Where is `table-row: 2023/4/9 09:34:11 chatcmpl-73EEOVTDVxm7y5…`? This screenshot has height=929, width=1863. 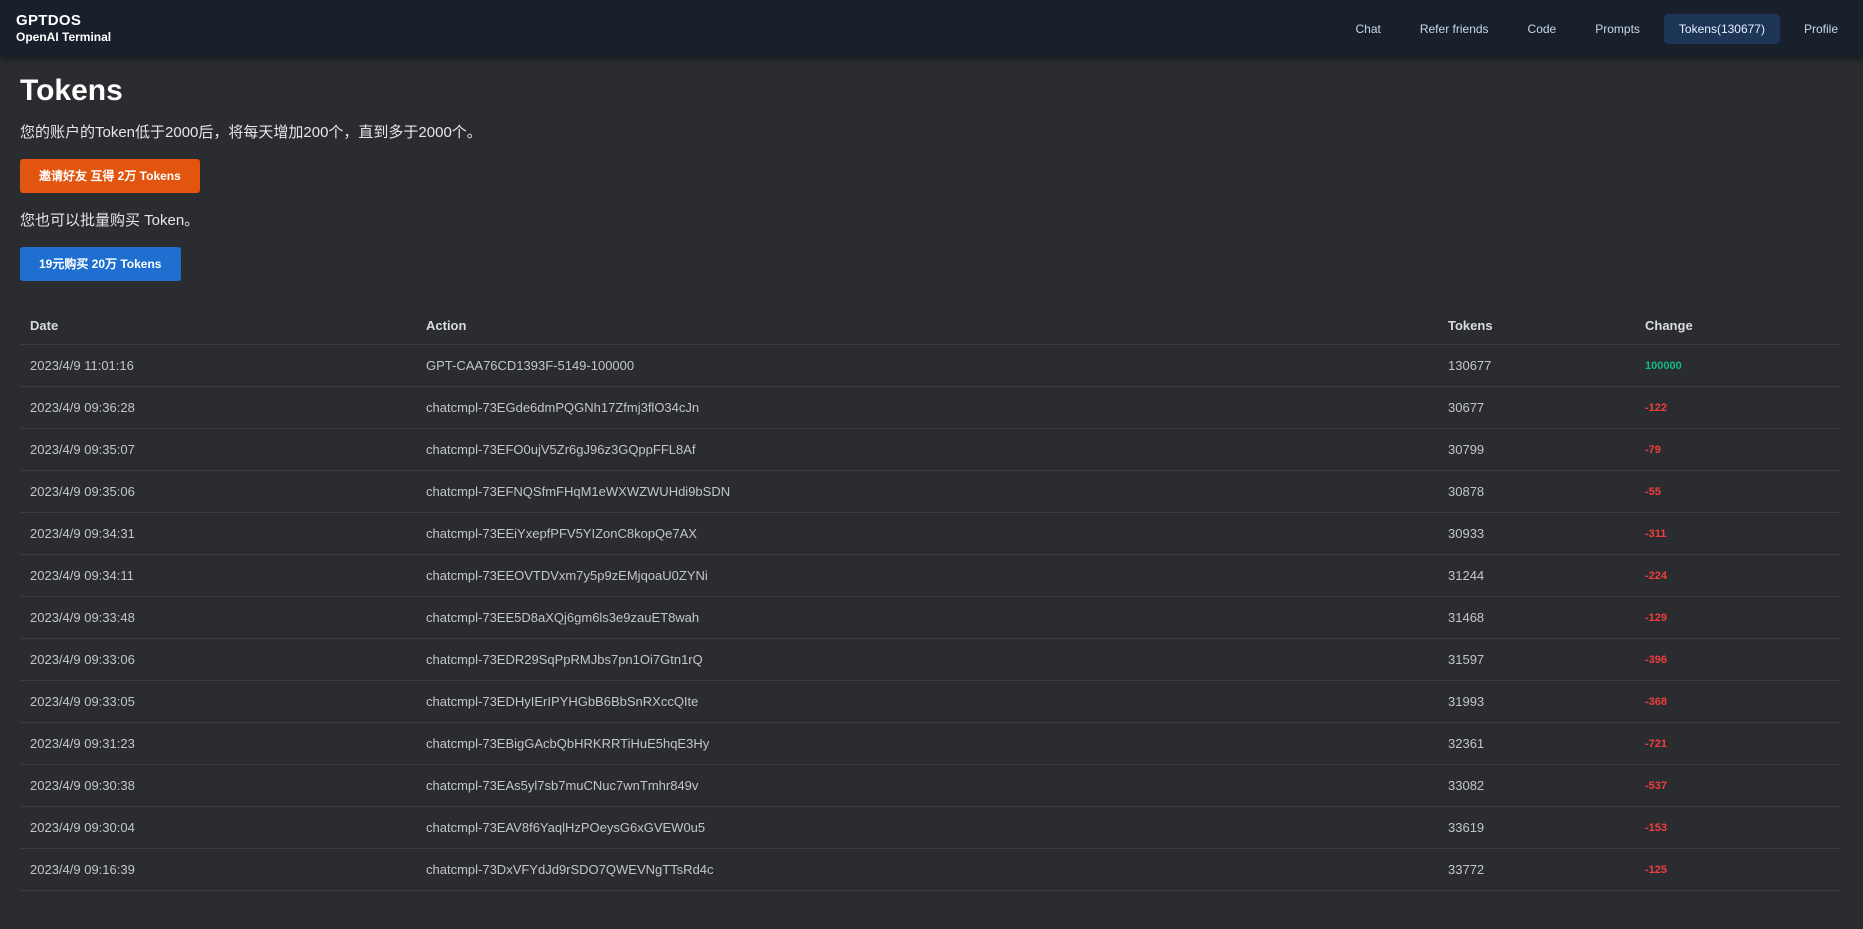 table-row: 2023/4/9 09:34:11 chatcmpl-73EEOVTDVxm7y5… is located at coordinates (930, 575).